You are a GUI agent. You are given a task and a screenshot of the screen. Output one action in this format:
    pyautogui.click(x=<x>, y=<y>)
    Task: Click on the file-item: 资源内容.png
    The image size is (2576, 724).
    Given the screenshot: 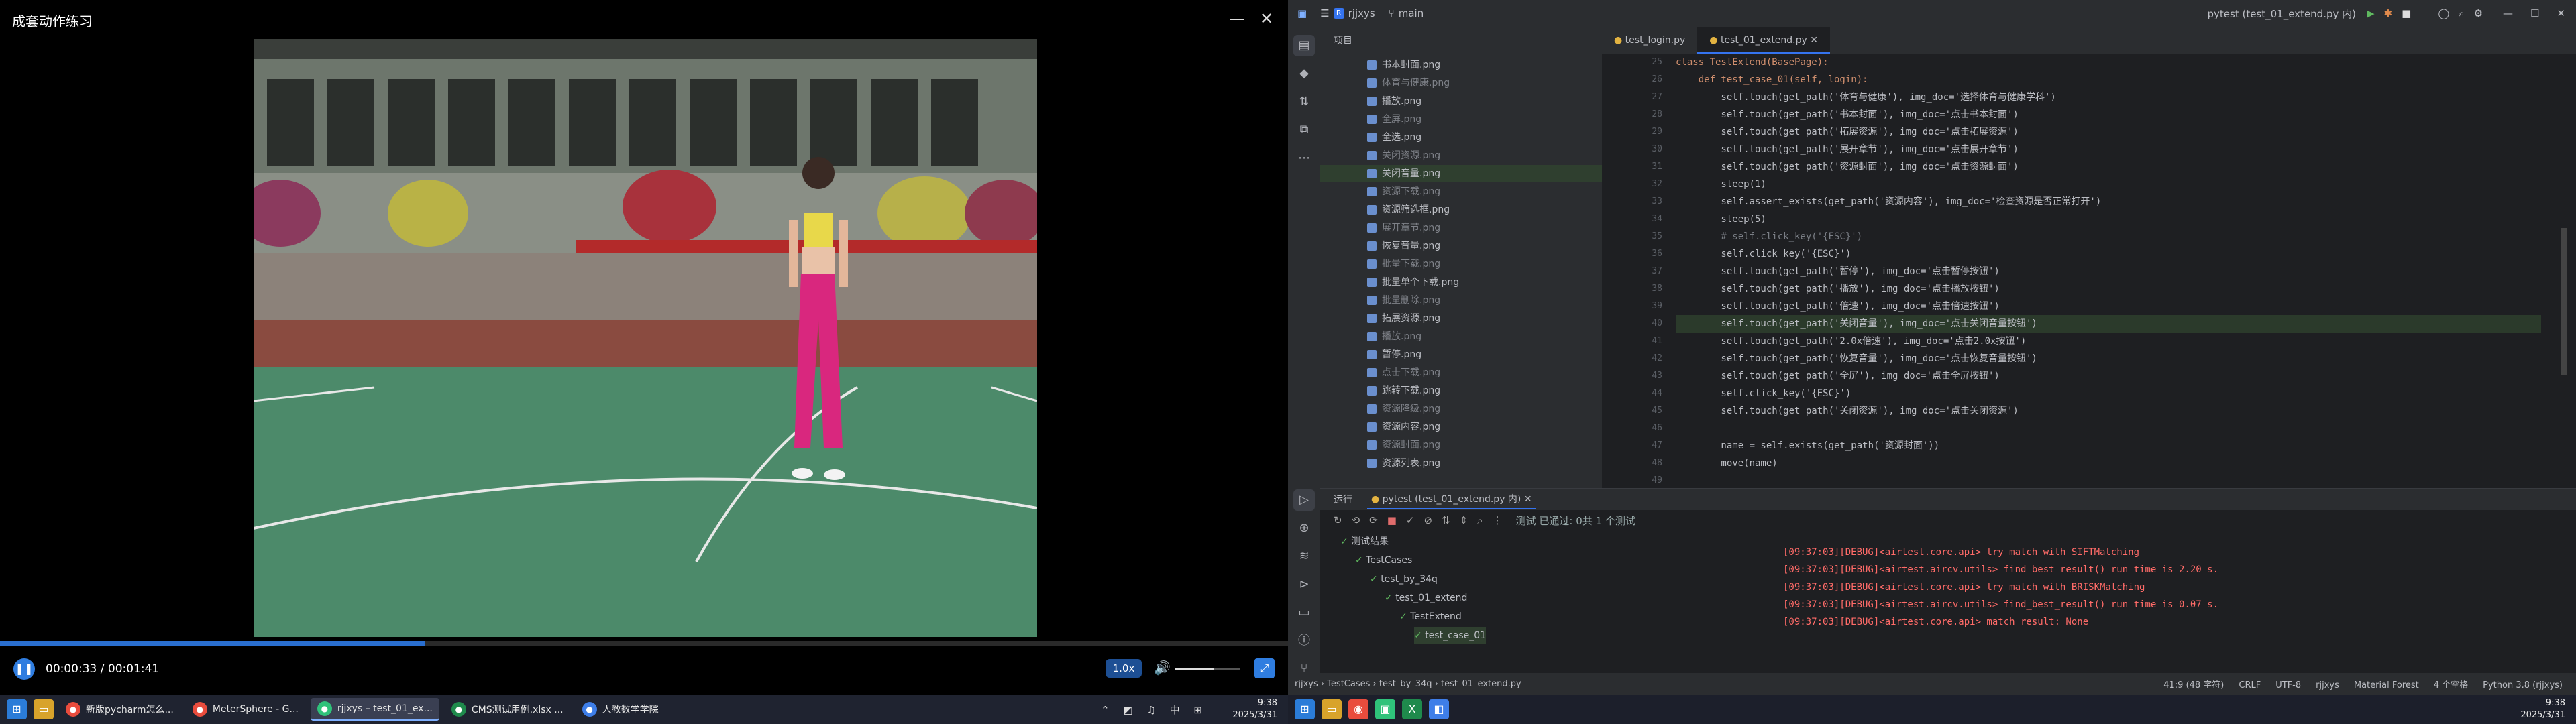 What is the action you would take?
    pyautogui.click(x=1461, y=427)
    